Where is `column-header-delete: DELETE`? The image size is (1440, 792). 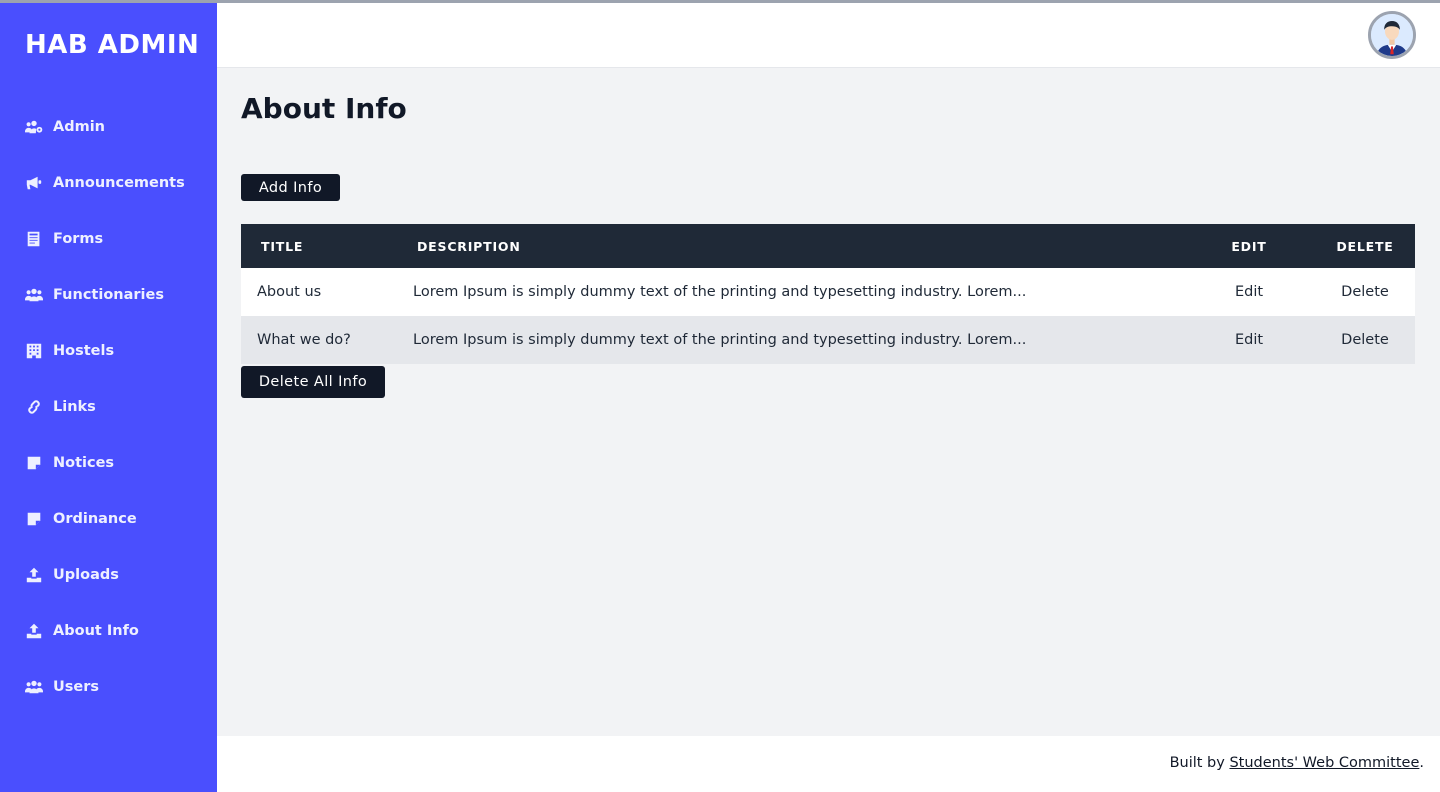
column-header-delete: DELETE is located at coordinates (1365, 246).